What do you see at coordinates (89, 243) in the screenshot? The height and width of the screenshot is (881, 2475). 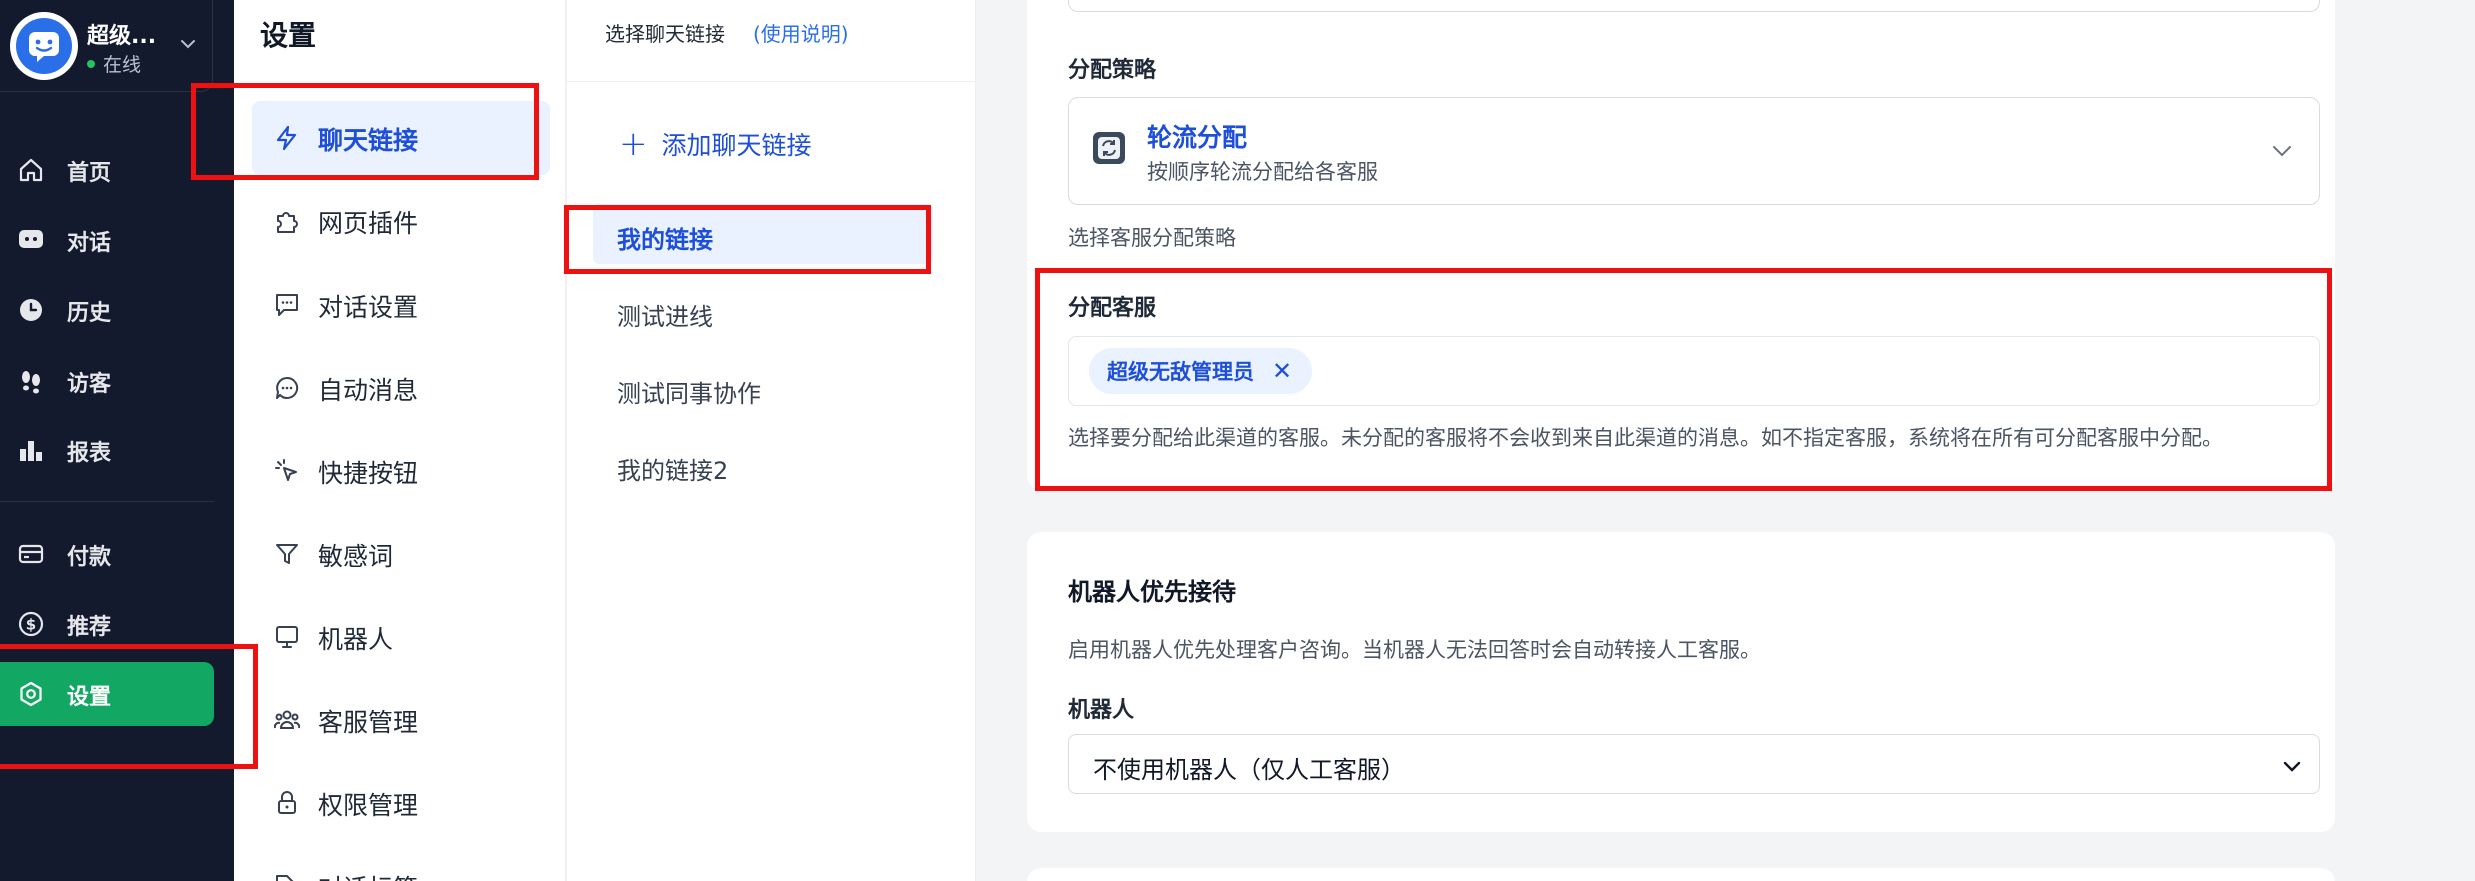 I see `nav-item-label: 对话` at bounding box center [89, 243].